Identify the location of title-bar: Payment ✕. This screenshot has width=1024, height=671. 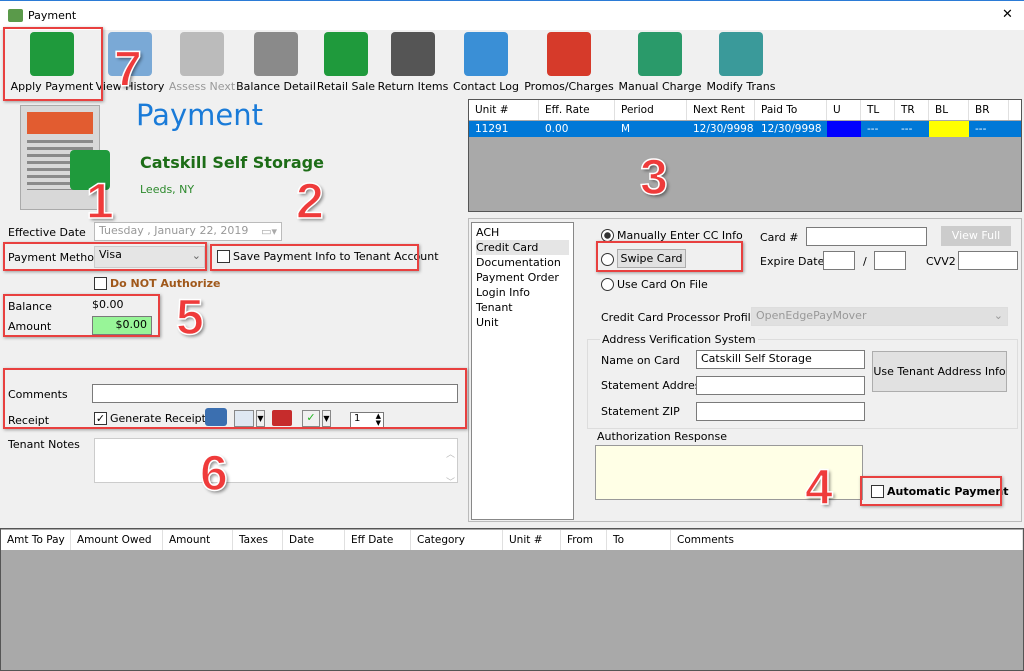
(512, 15).